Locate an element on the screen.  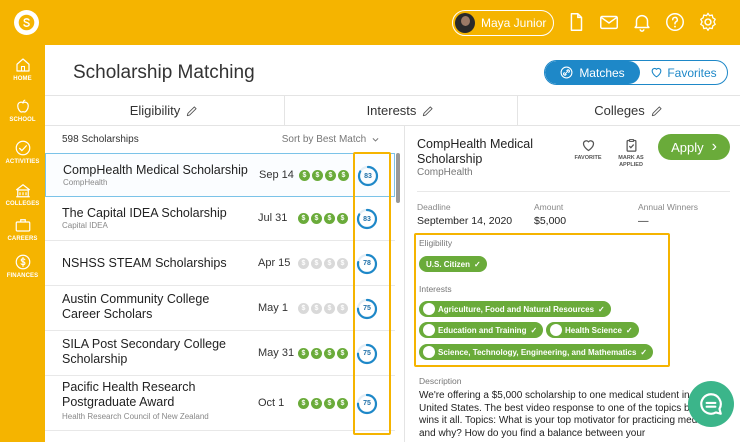
scholarship-name: SILA Post Secondary College Scholarship is located at coordinates (144, 351).